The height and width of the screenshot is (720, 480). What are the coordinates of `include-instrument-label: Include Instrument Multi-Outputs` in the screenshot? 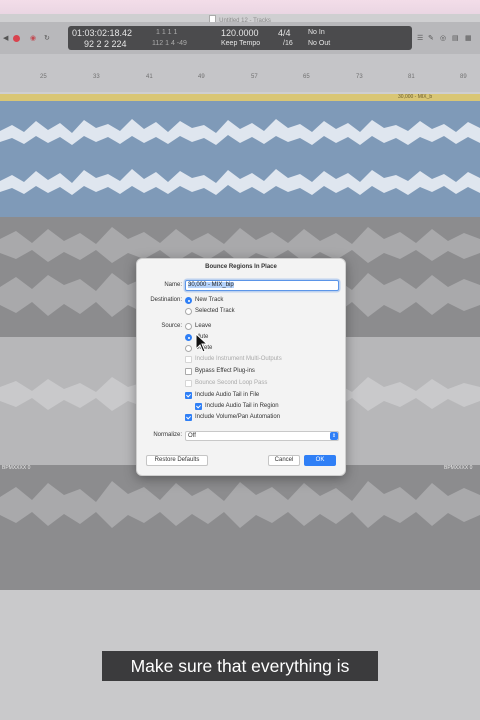 It's located at (238, 359).